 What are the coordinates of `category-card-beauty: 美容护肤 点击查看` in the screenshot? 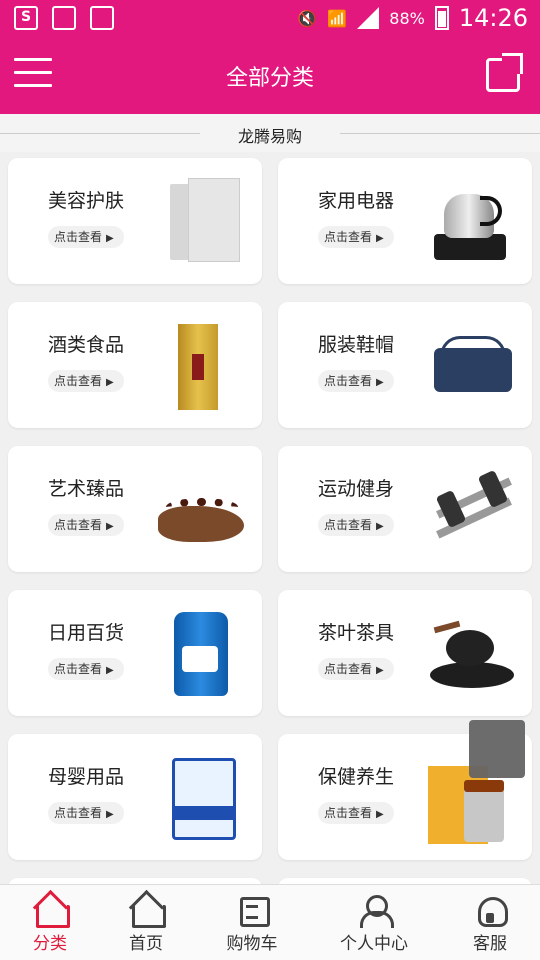 It's located at (135, 221).